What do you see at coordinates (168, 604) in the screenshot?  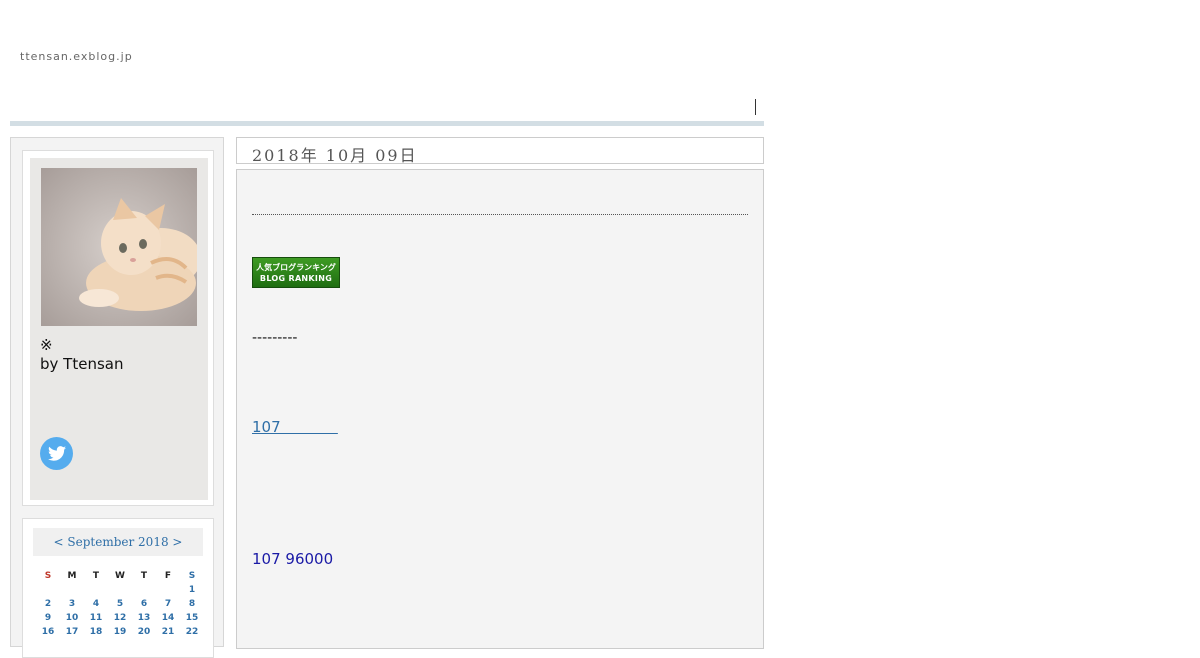 I see `calendar-day: 7` at bounding box center [168, 604].